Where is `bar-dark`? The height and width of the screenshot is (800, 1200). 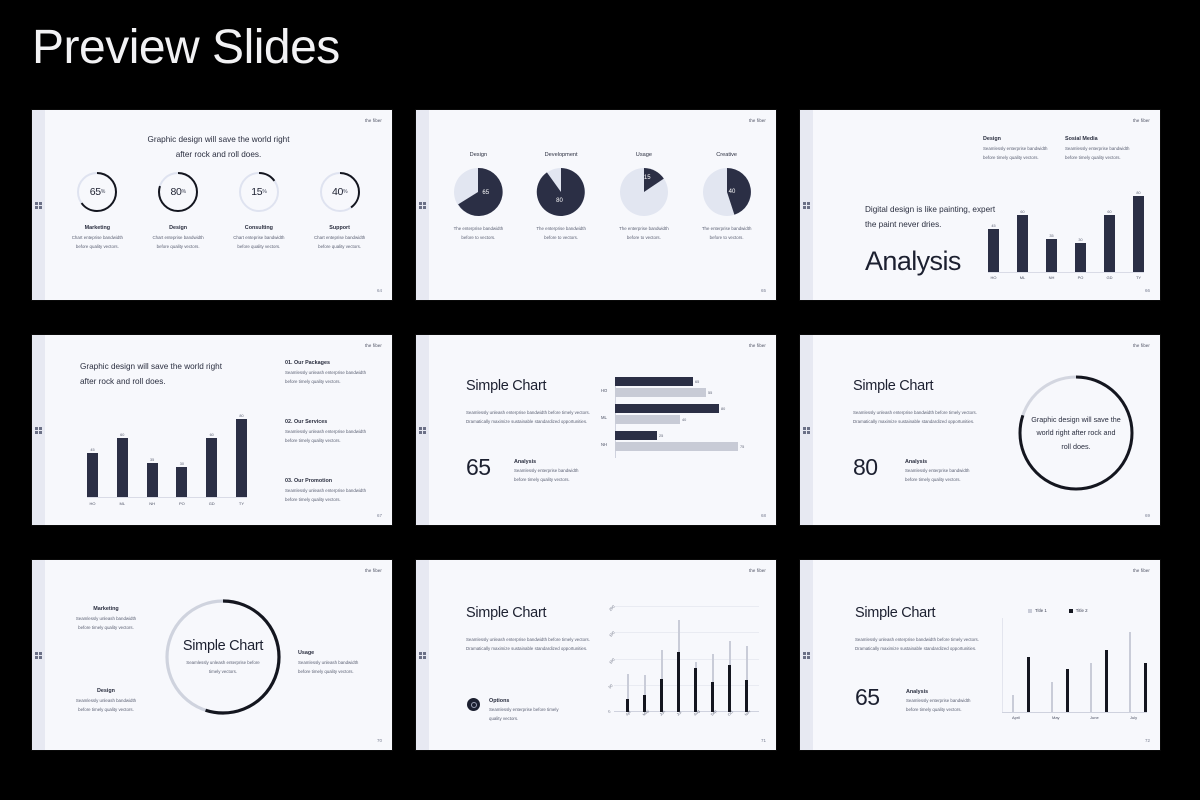
bar-dark is located at coordinates (1067, 665).